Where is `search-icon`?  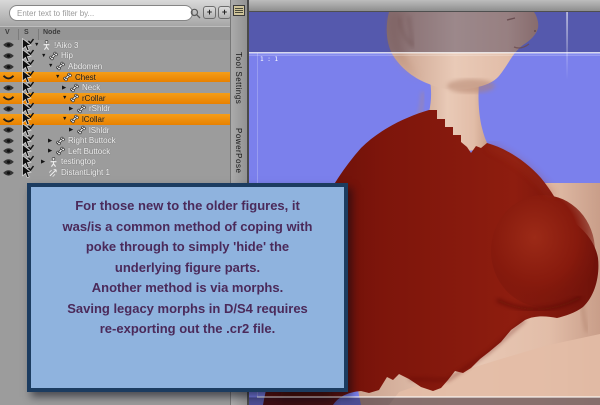
search-icon is located at coordinates (195, 13).